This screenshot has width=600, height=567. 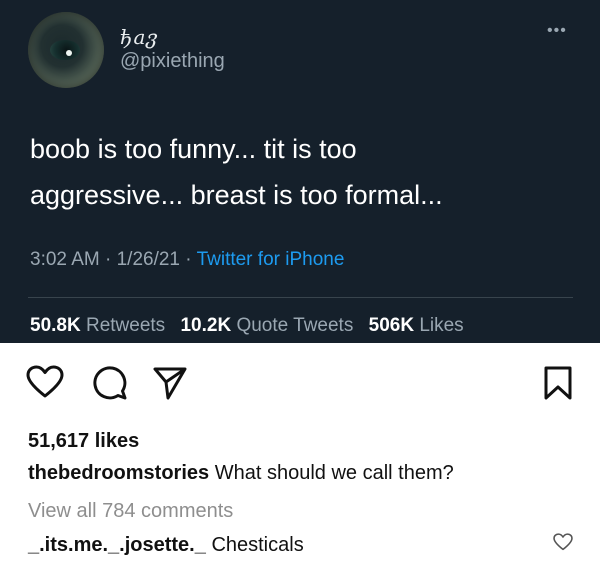 I want to click on likes-label: Likes, so click(x=441, y=325).